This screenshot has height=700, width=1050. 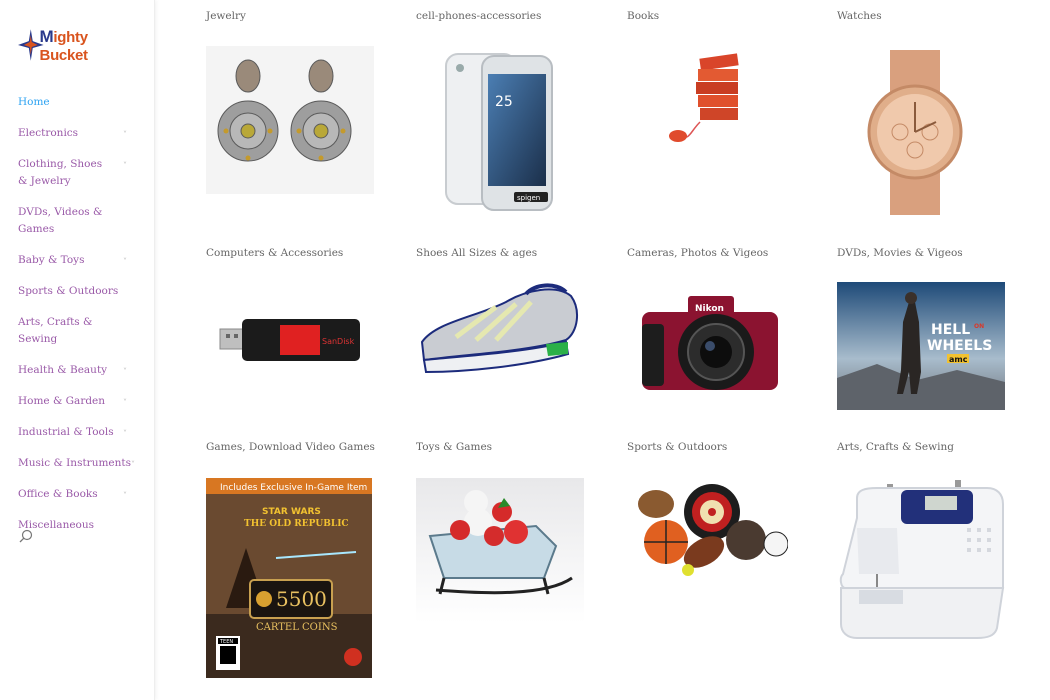 What do you see at coordinates (226, 642) in the screenshot?
I see `svg-text: TEEN` at bounding box center [226, 642].